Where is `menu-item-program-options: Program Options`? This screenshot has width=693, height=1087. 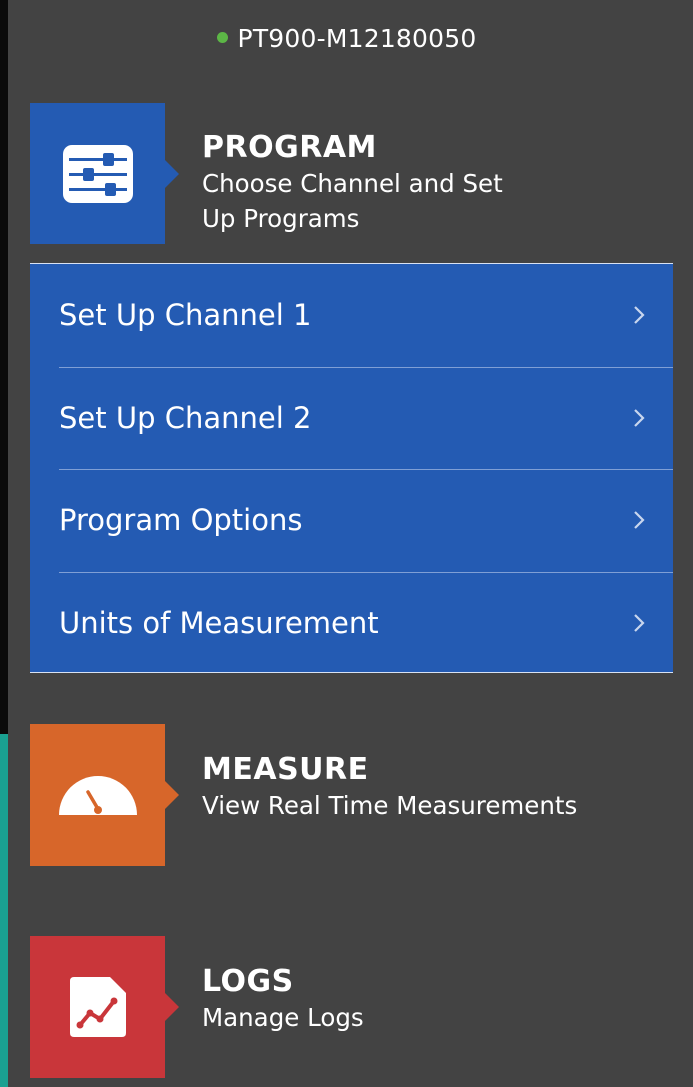
menu-item-program-options: Program Options is located at coordinates (351, 520).